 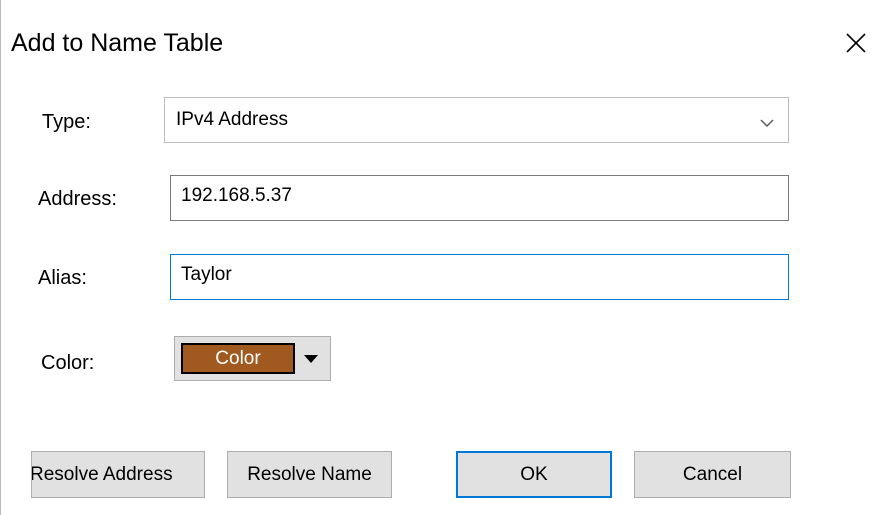 What do you see at coordinates (236, 195) in the screenshot?
I see `address-input-value: 192.168.5.37` at bounding box center [236, 195].